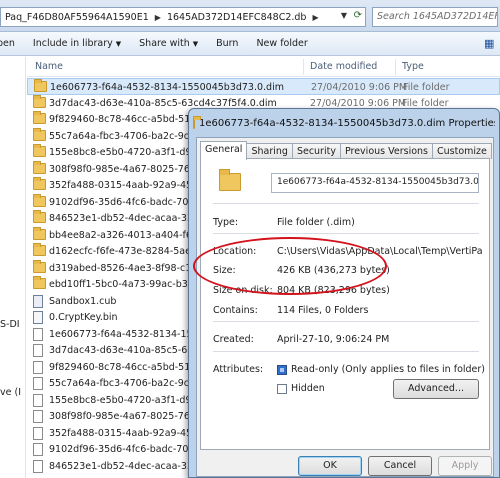 This screenshot has height=478, width=500. What do you see at coordinates (129, 235) in the screenshot?
I see `file-name: bb4ee8a2-a326-4013-a404-f620a` at bounding box center [129, 235].